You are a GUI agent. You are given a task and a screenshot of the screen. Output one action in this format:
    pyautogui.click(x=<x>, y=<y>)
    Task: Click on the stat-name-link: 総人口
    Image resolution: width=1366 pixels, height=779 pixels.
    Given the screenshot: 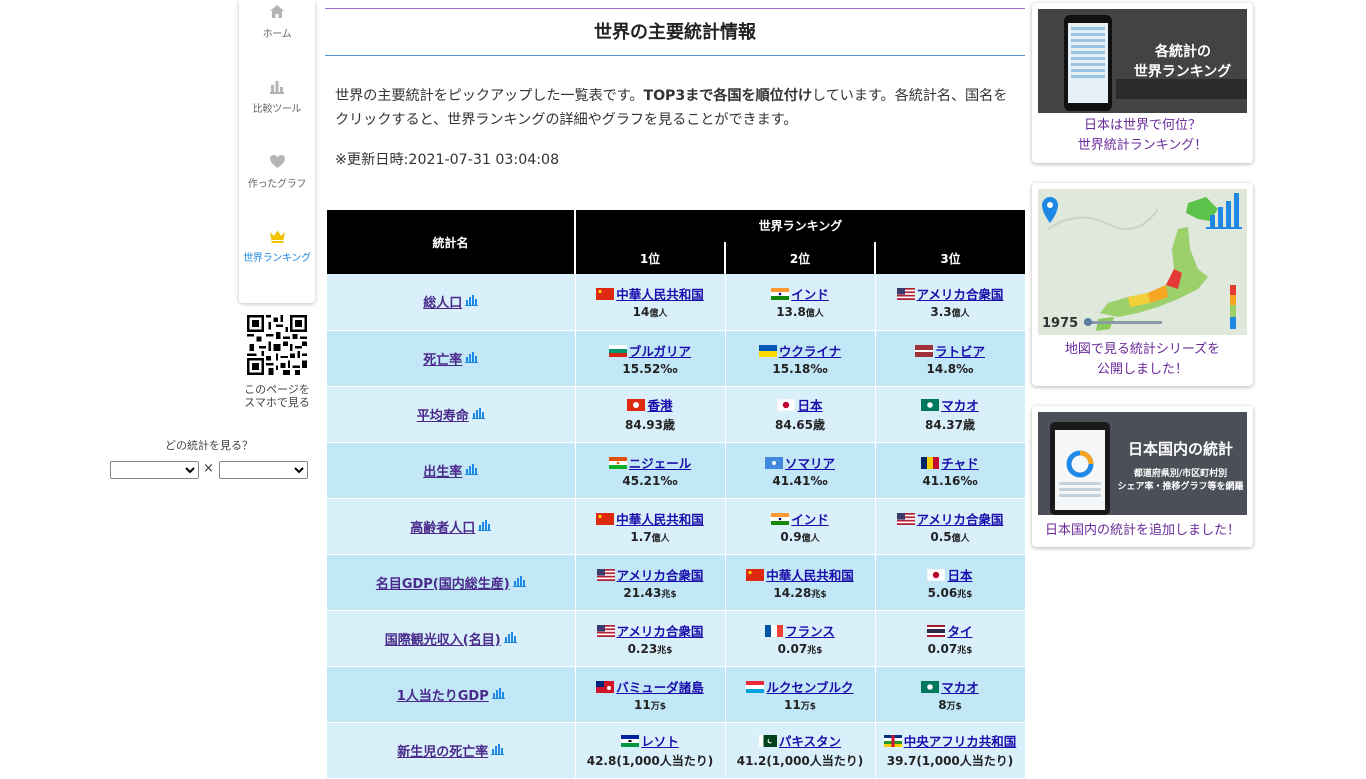 What is the action you would take?
    pyautogui.click(x=442, y=303)
    